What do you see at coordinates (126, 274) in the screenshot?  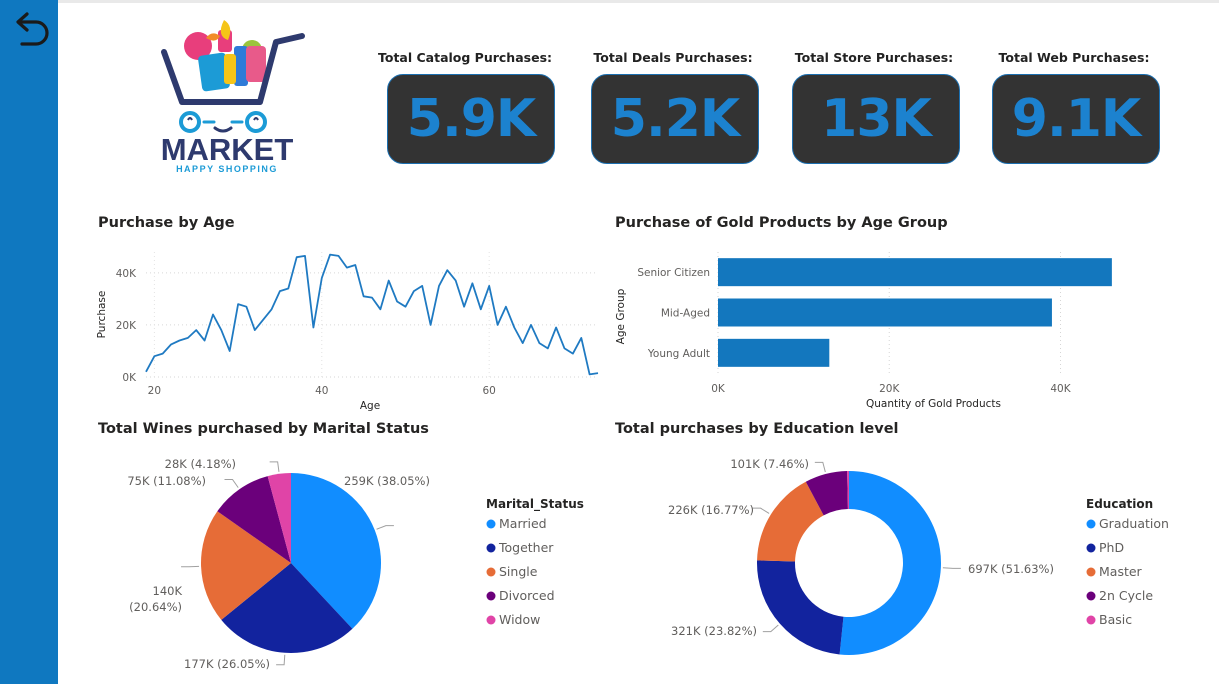 I see `y-tick-label: 40K` at bounding box center [126, 274].